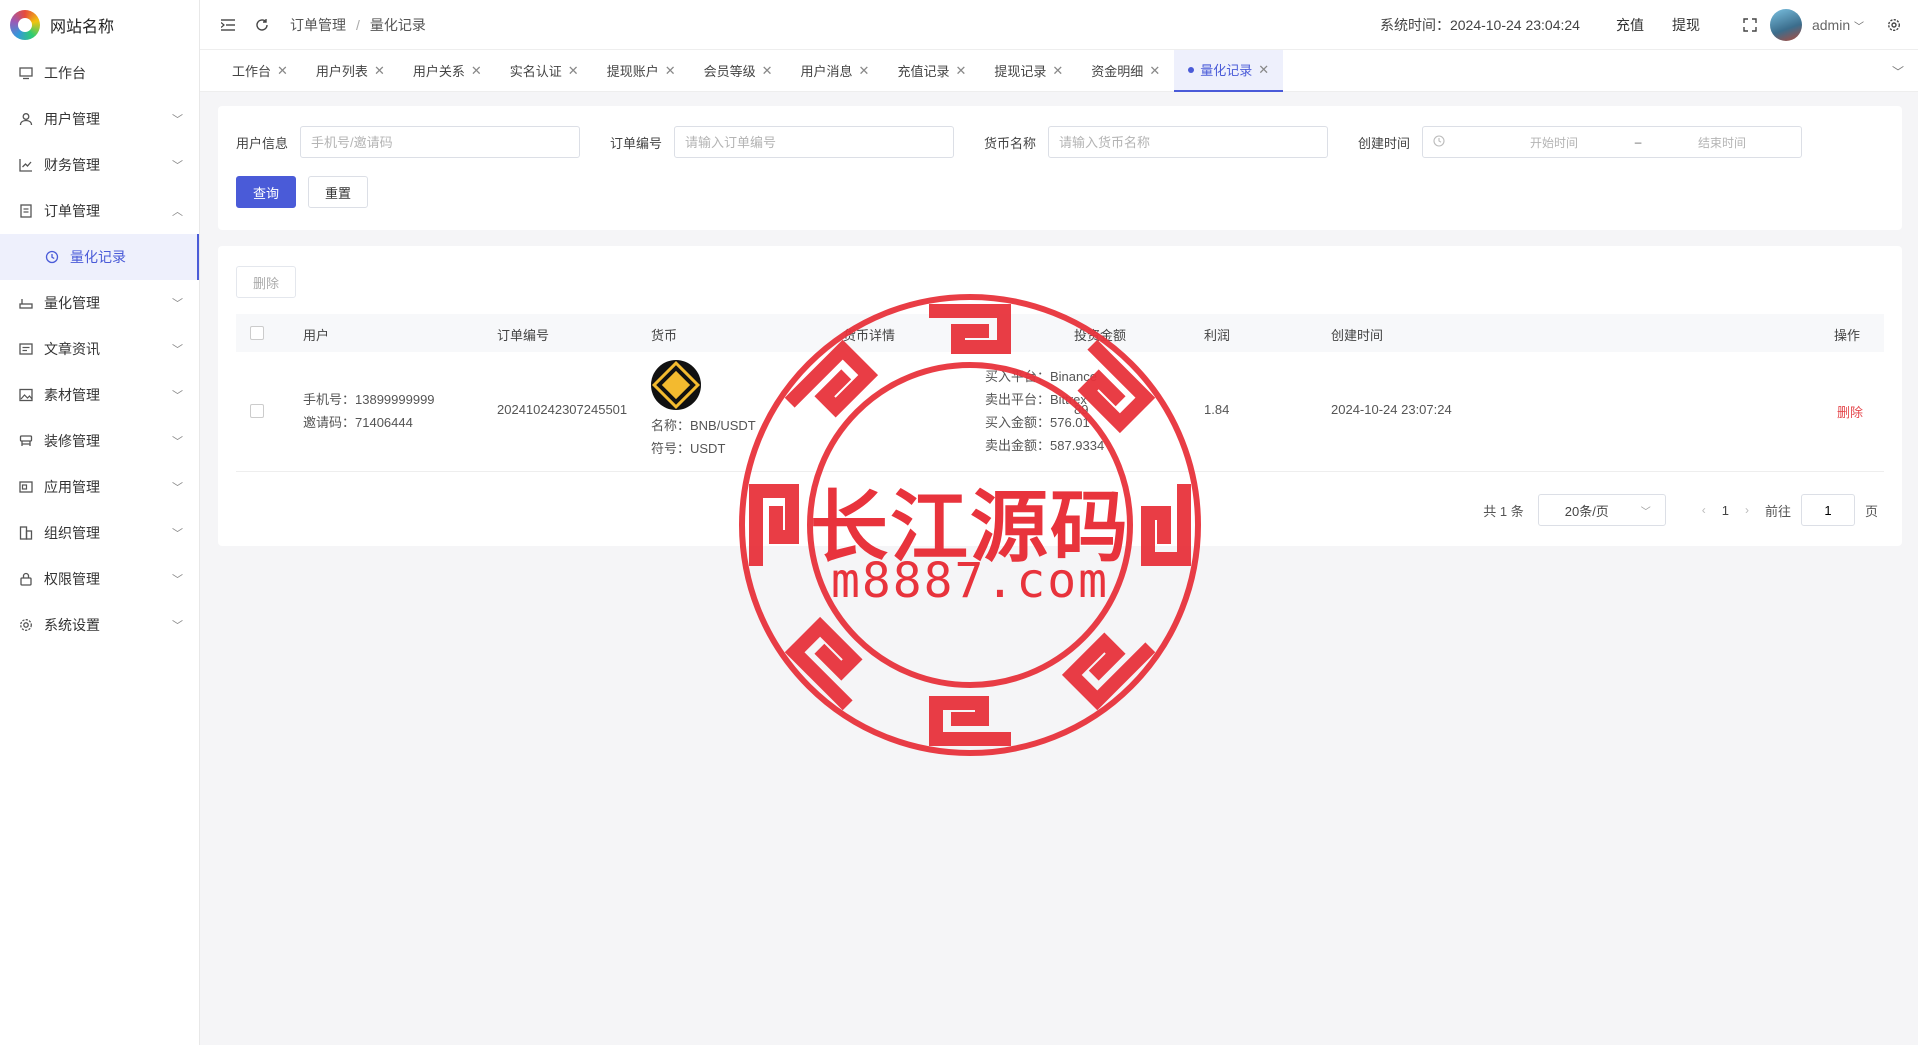 The image size is (1918, 1045). What do you see at coordinates (341, 71) in the screenshot?
I see `tab-label: 用户列表` at bounding box center [341, 71].